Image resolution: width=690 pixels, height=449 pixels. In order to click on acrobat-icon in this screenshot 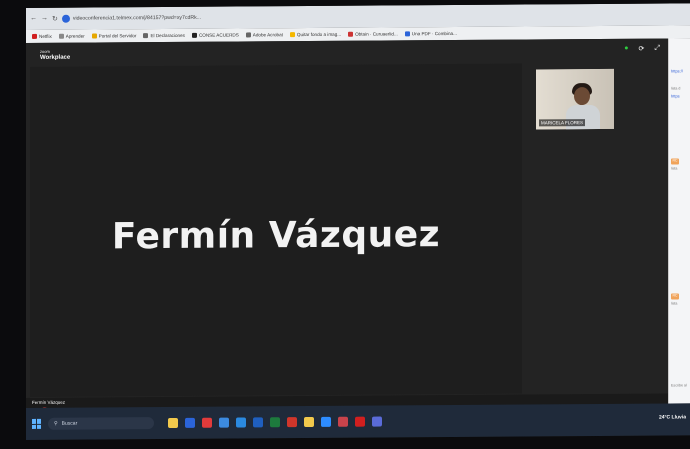, I will do `click(360, 421)`.